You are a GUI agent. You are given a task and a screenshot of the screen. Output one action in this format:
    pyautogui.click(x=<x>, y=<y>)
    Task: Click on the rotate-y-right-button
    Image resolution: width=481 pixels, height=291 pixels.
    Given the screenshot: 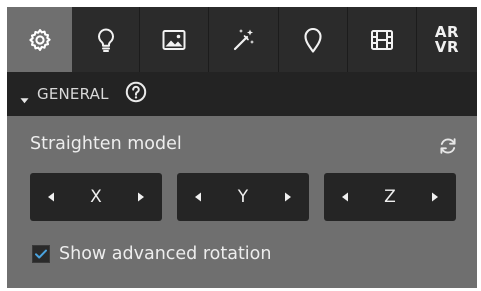 What is the action you would take?
    pyautogui.click(x=288, y=197)
    